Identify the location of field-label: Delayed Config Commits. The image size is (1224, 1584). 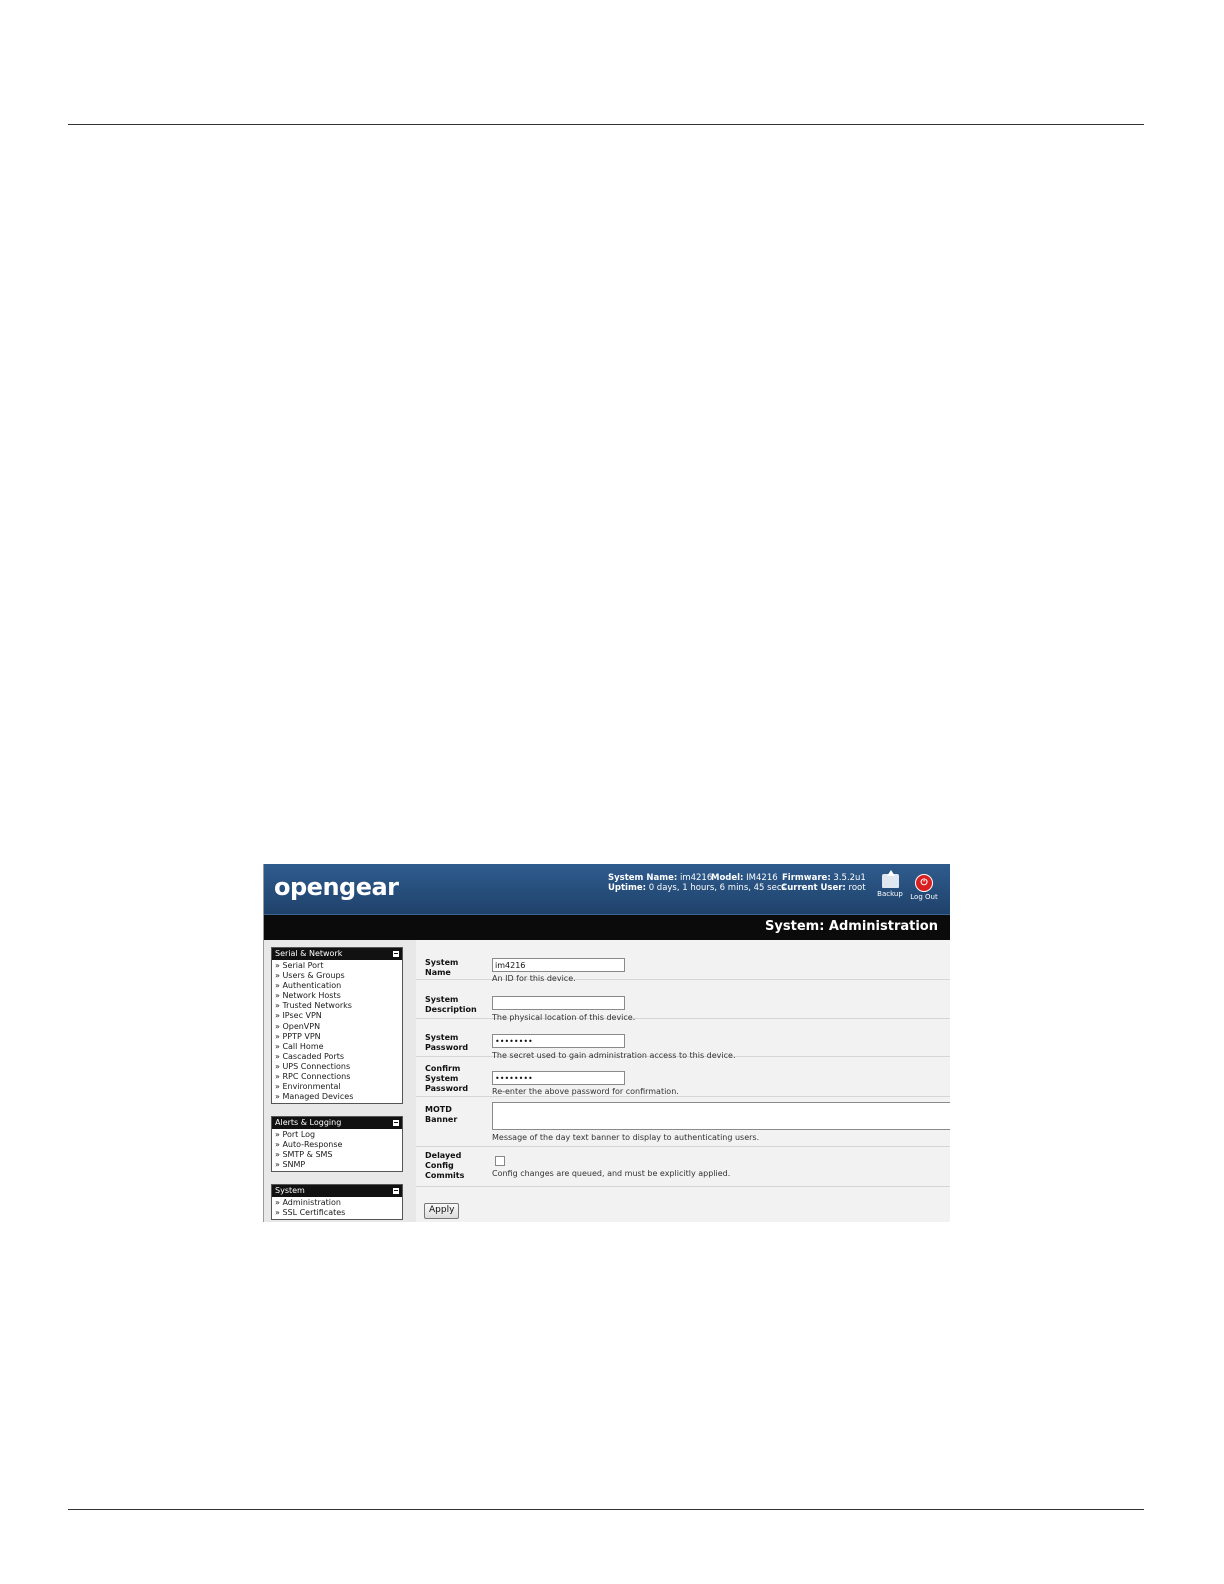
(456, 1166).